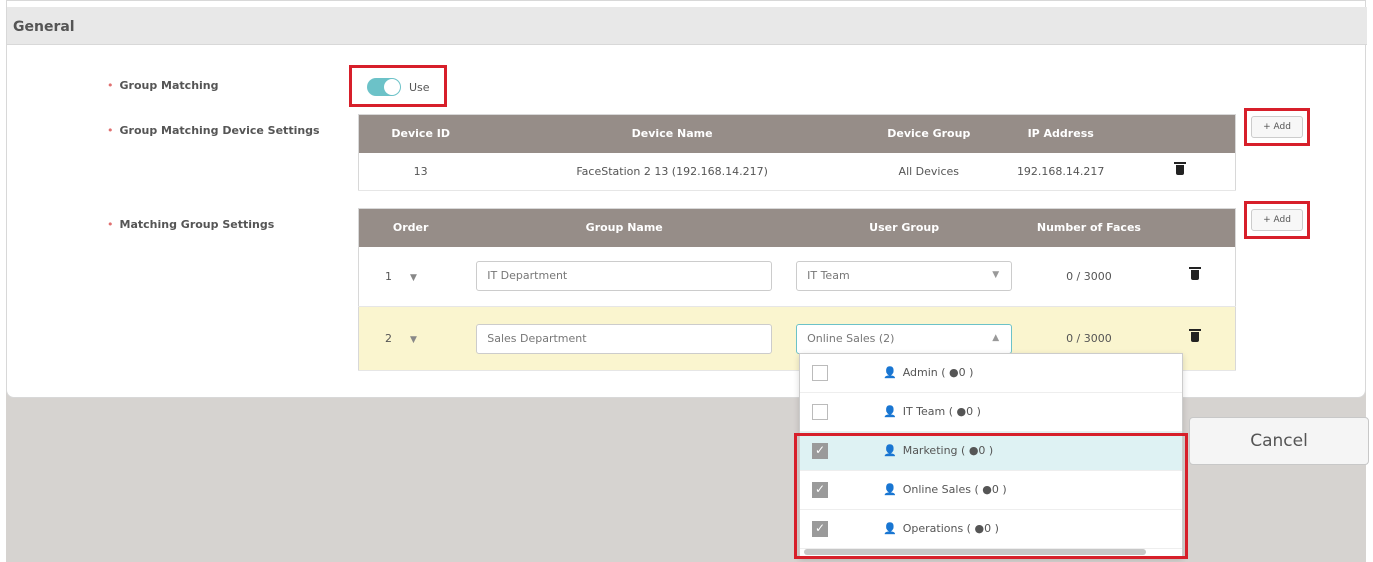 The height and width of the screenshot is (562, 1373). Describe the element at coordinates (996, 337) in the screenshot. I see `chevron-up-icon: ▲` at that location.